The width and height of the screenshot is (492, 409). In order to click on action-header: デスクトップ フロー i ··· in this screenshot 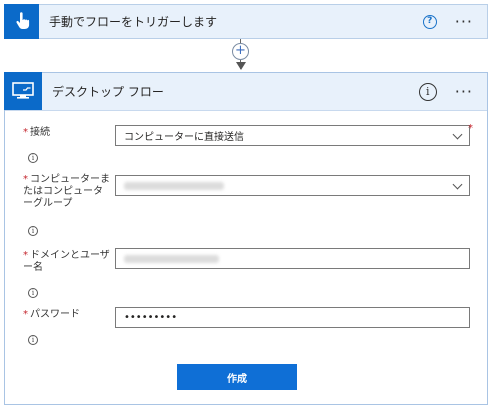, I will do `click(245, 91)`.